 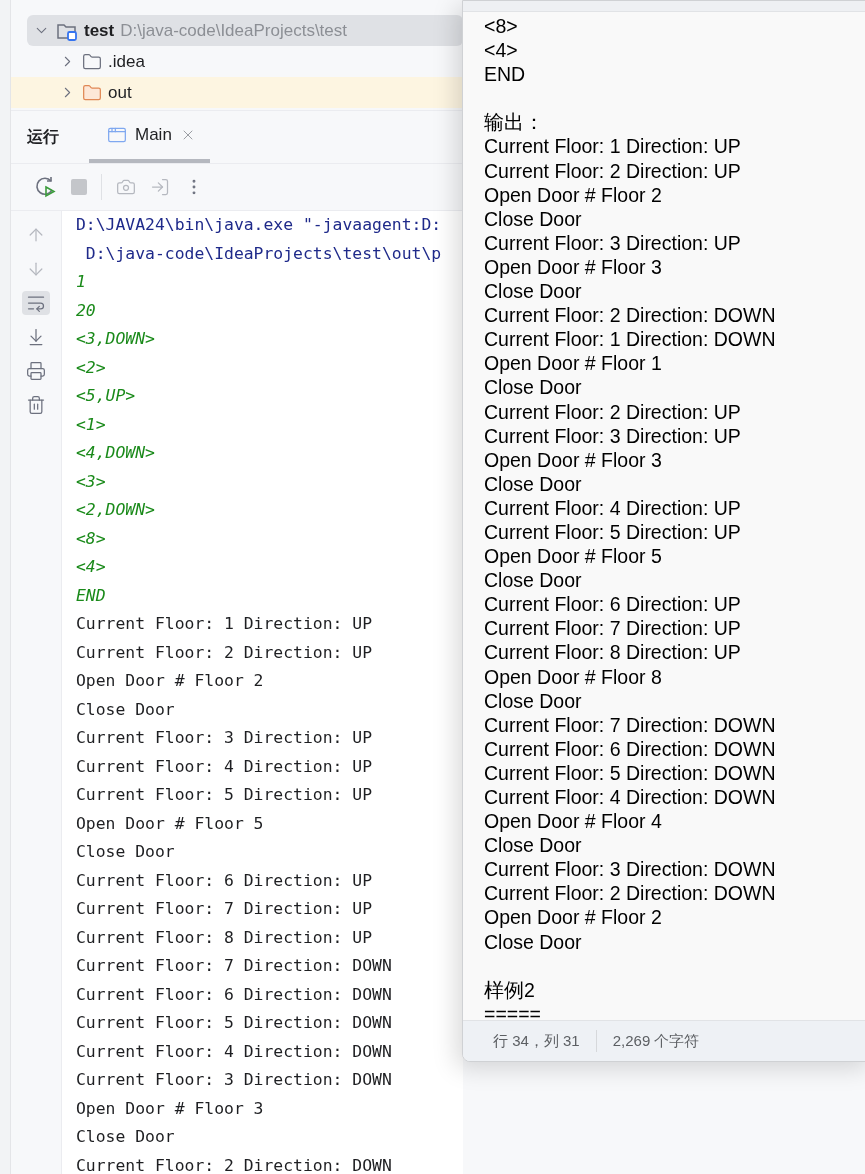 I want to click on output-line: Open Door # Floor 3, so click(x=170, y=1108).